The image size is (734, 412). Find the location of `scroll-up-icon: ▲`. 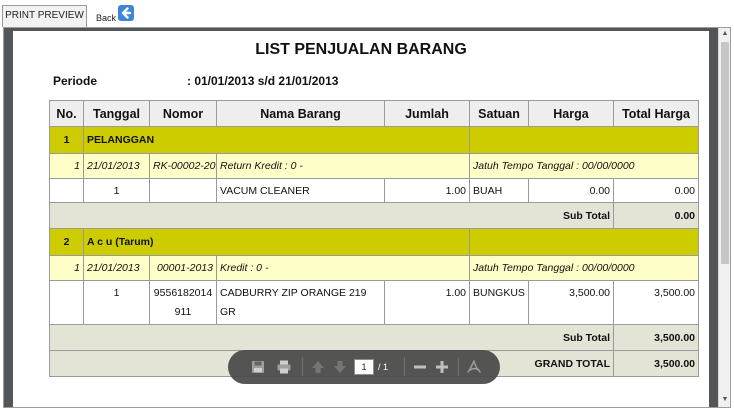

scroll-up-icon: ▲ is located at coordinates (725, 34).